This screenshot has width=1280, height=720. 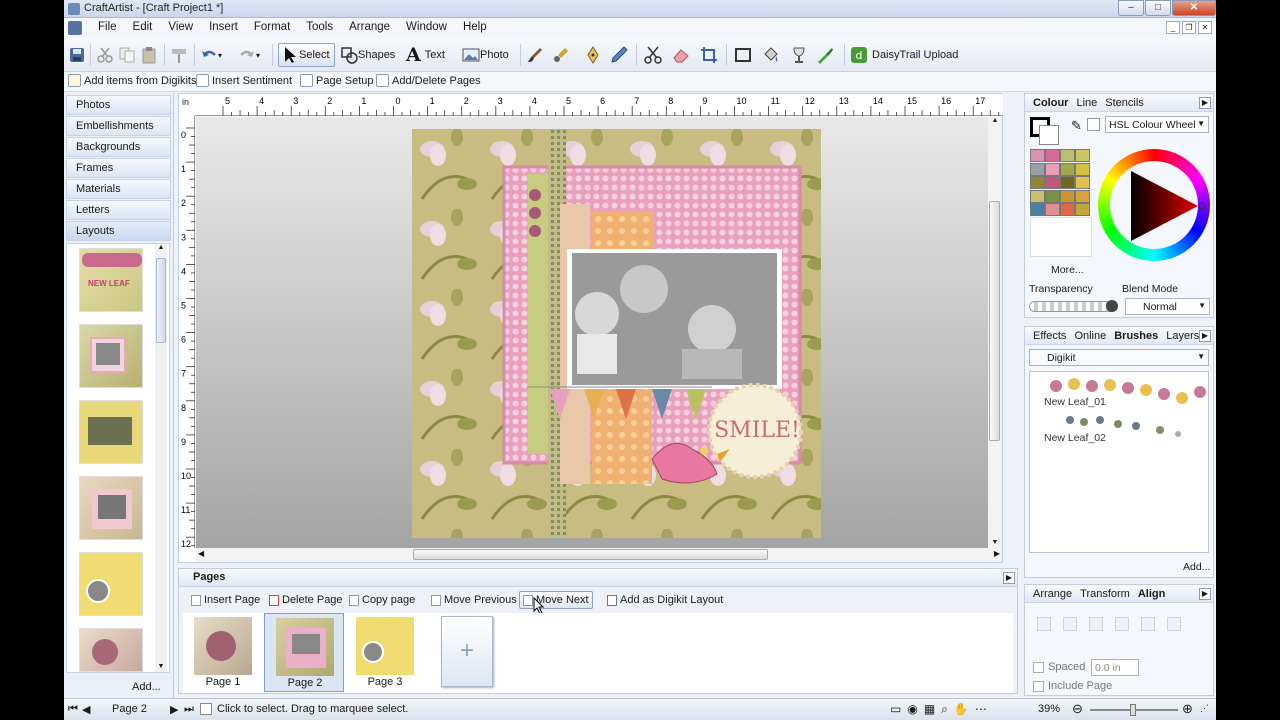 I want to click on eyedropper-icon: ✎, so click(x=1076, y=126).